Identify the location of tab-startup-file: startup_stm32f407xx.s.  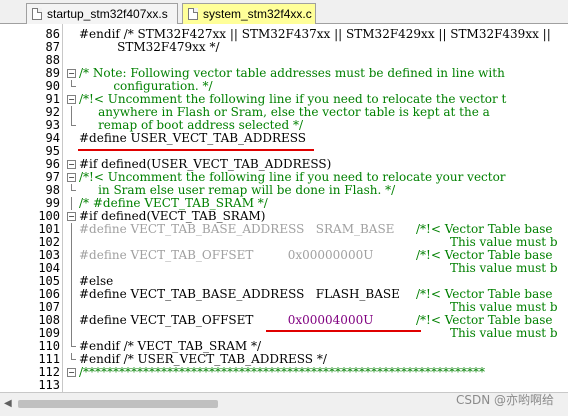
(102, 13).